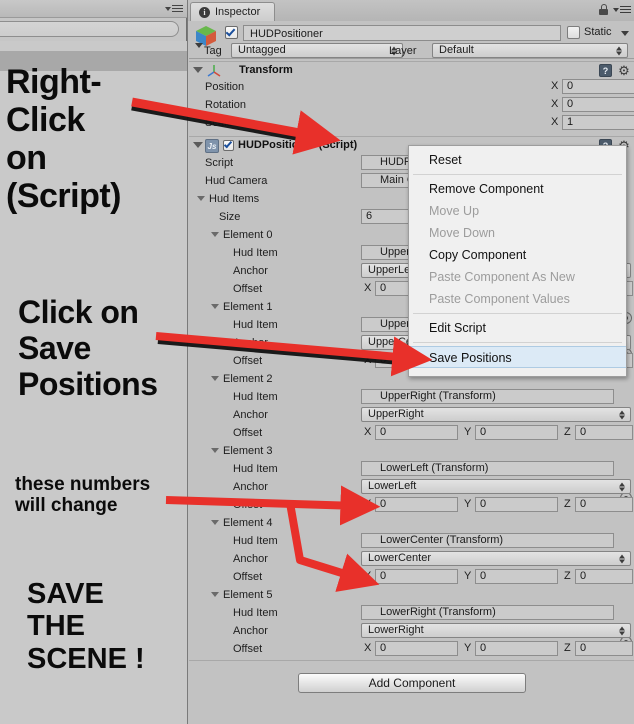 The width and height of the screenshot is (634, 724). I want to click on element-3-huditem-field: LowerLeft (Transform), so click(487, 468).